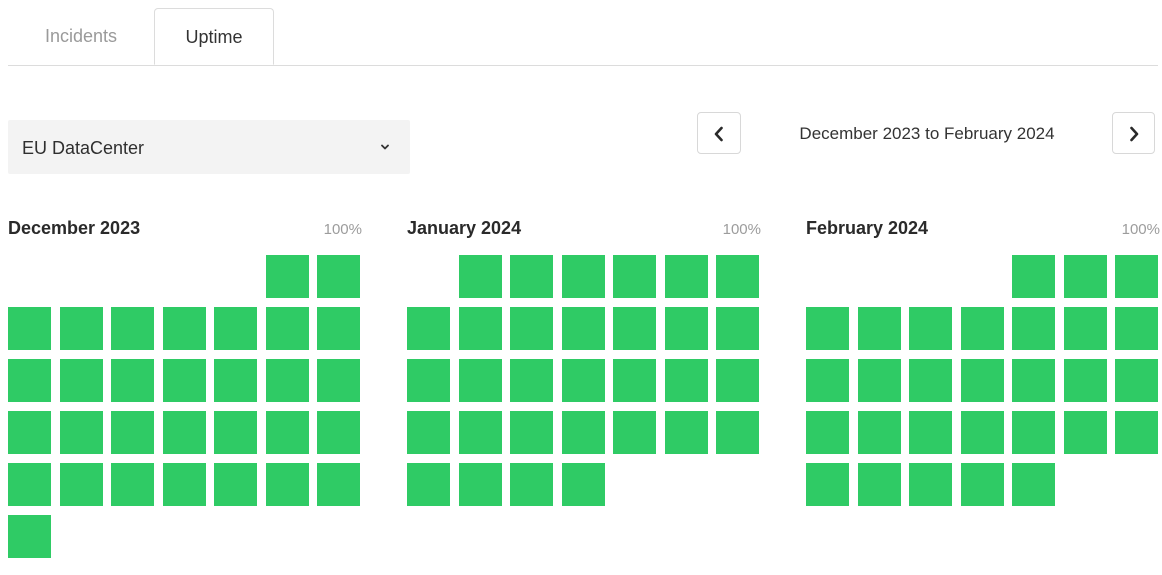 This screenshot has height=575, width=1162. Describe the element at coordinates (1133, 133) in the screenshot. I see `next-range-button` at that location.